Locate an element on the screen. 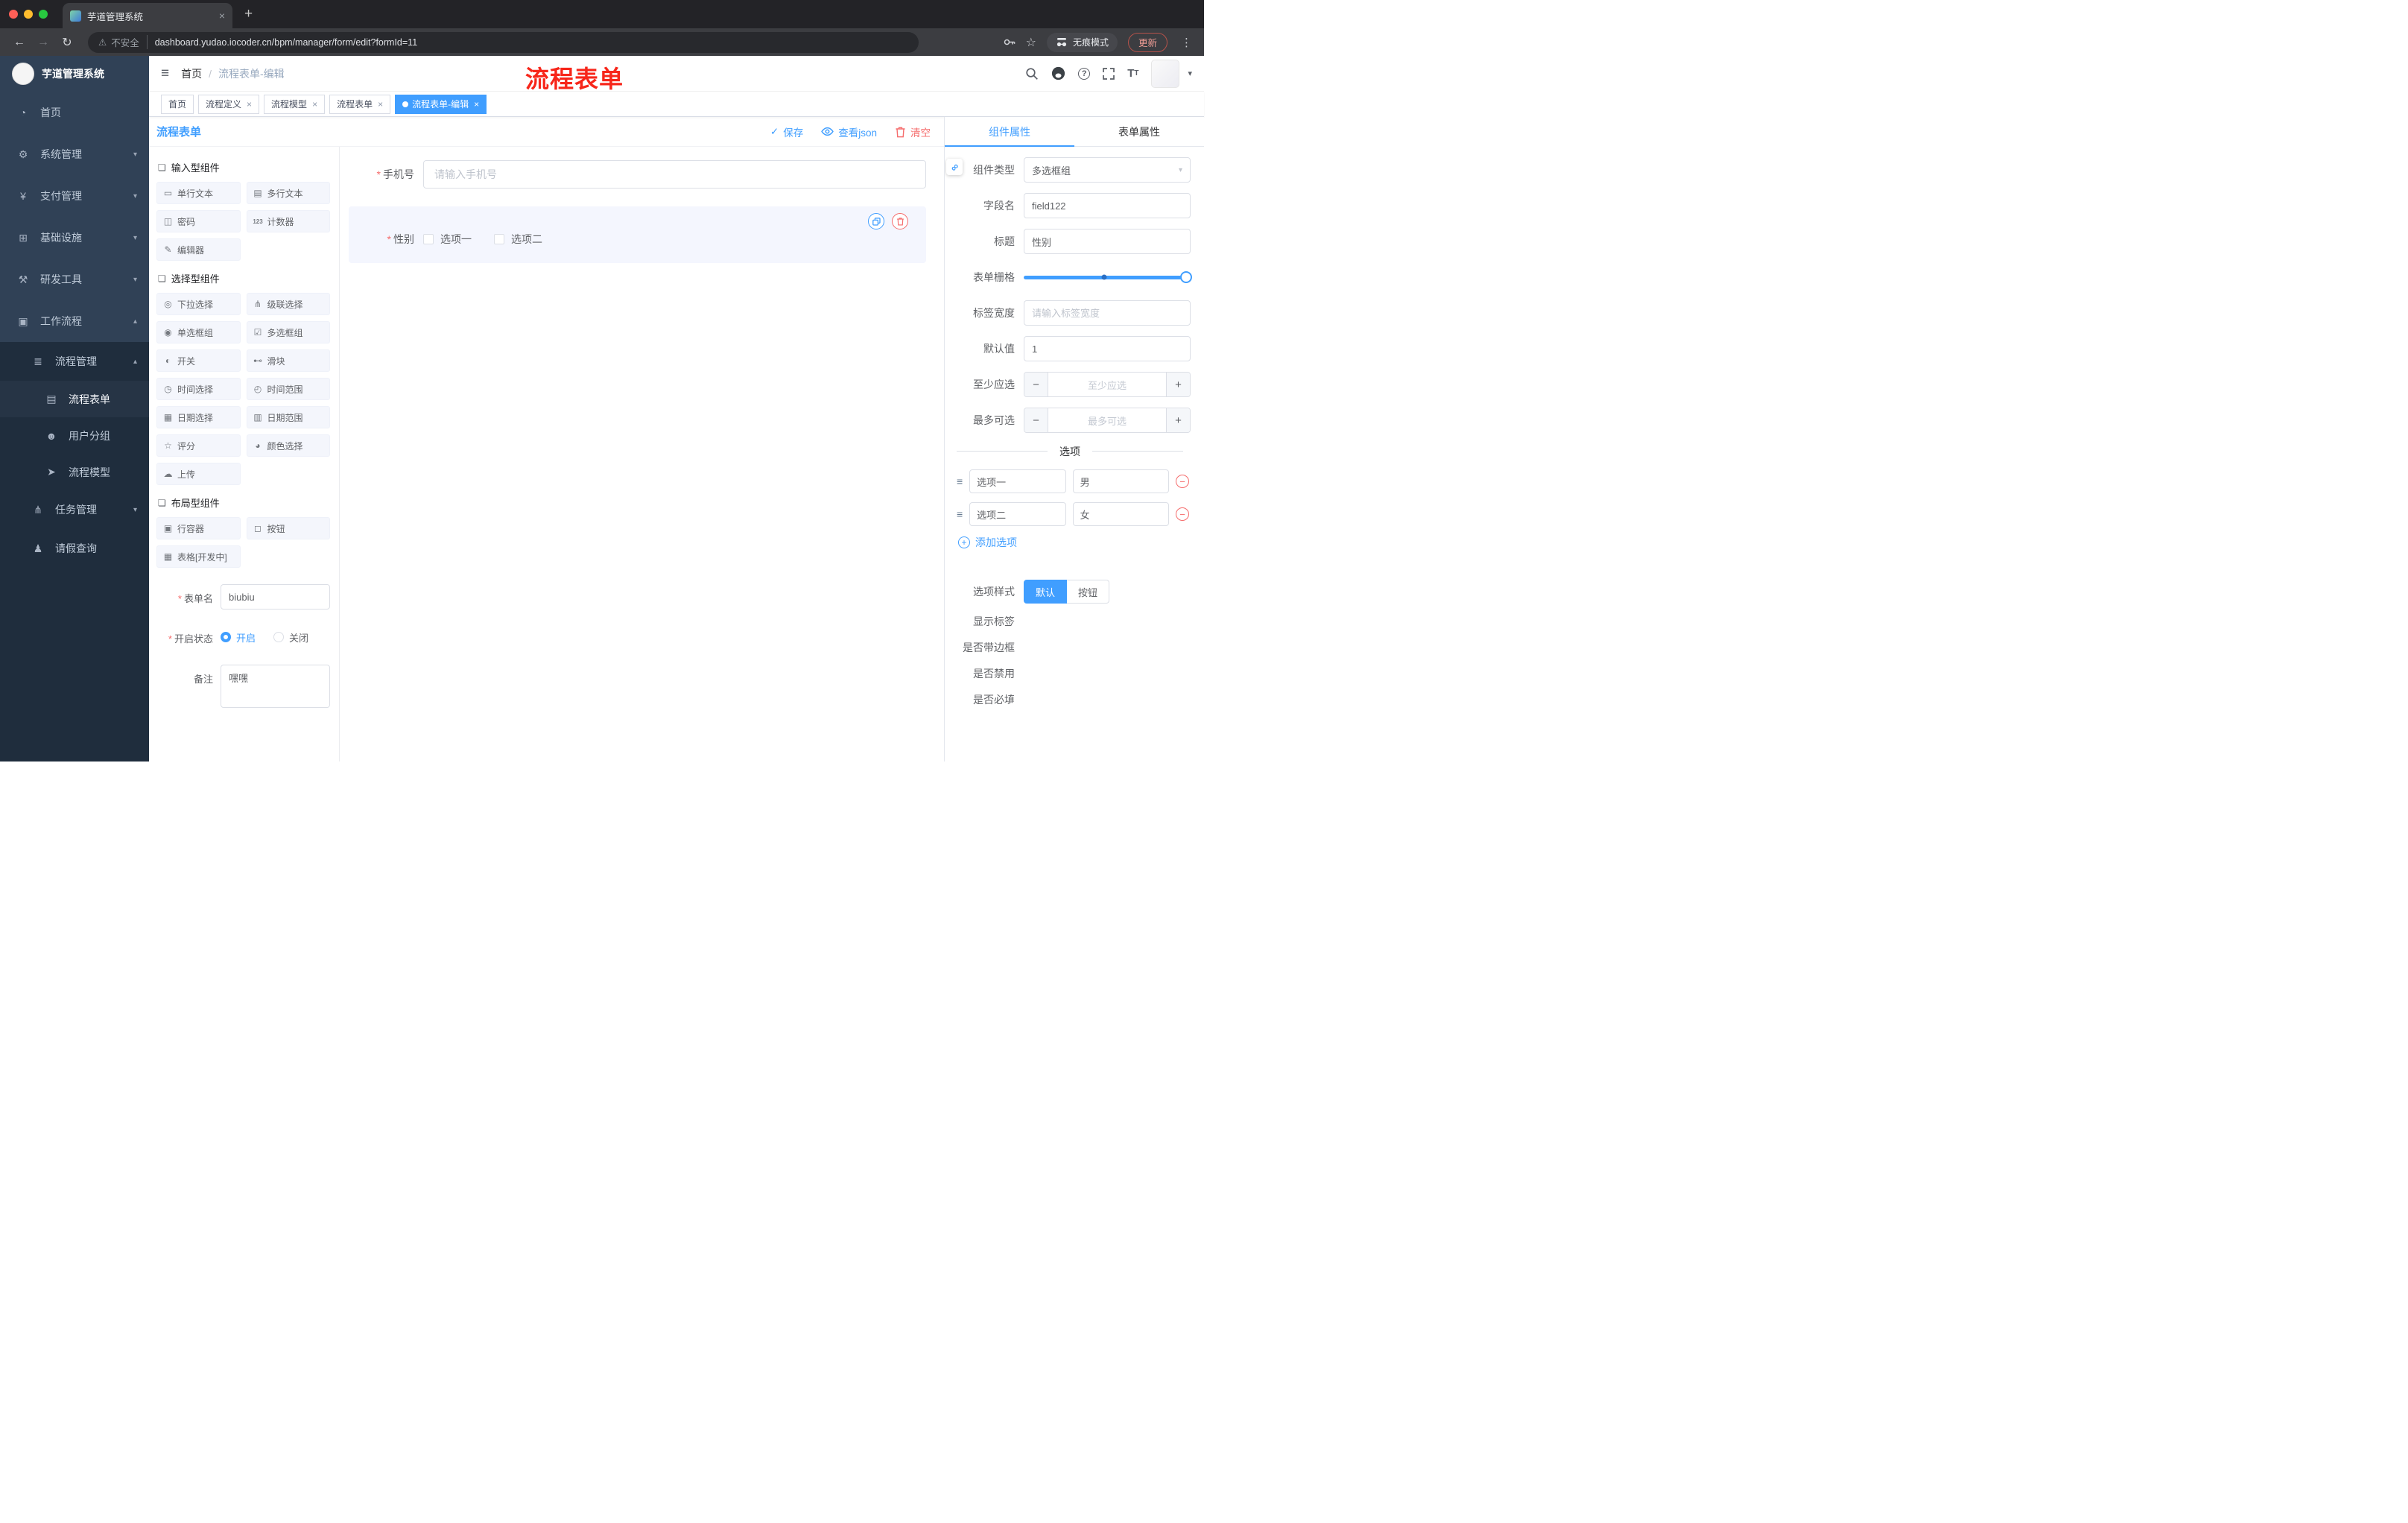 Image resolution: width=2408 pixels, height=1523 pixels. breadcrumb-home: 首页 is located at coordinates (191, 73).